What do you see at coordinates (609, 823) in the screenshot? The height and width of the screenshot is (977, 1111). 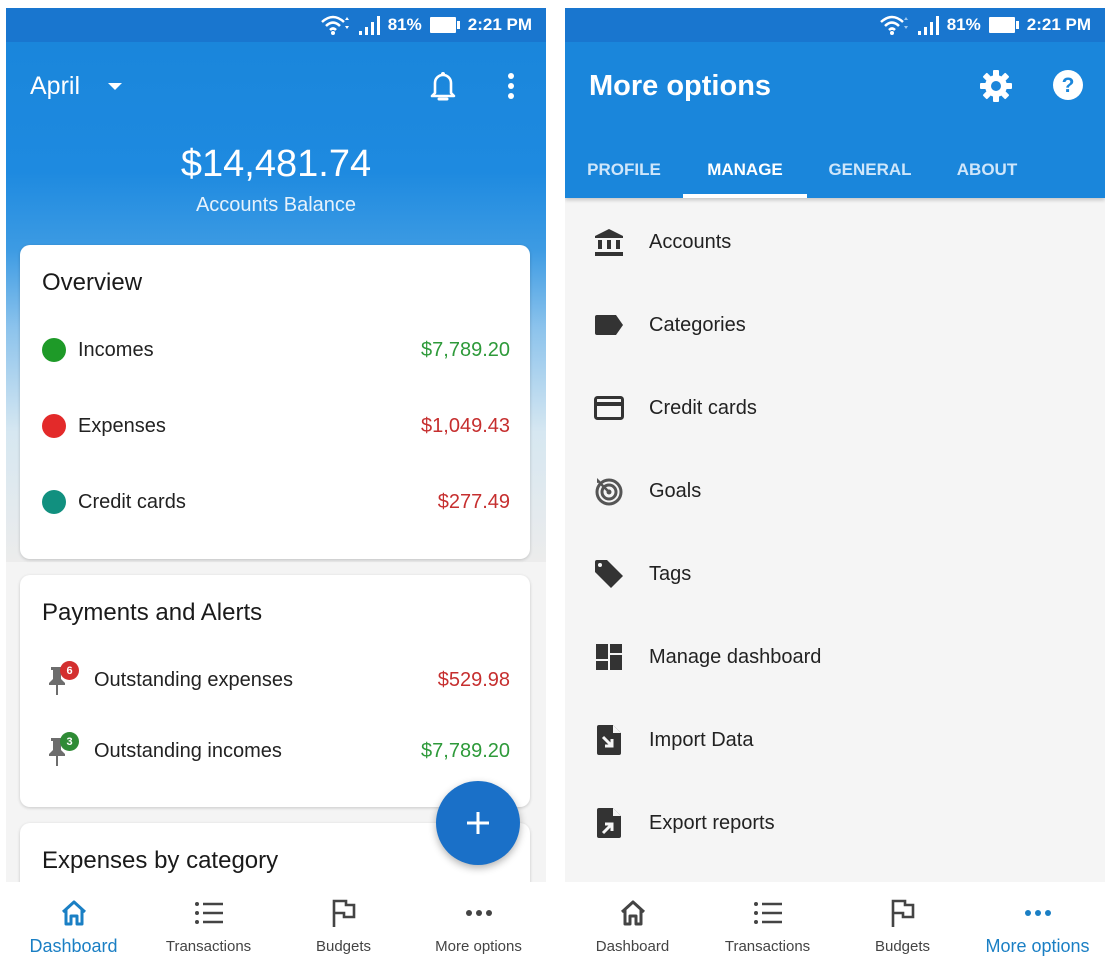 I see `file-export-icon` at bounding box center [609, 823].